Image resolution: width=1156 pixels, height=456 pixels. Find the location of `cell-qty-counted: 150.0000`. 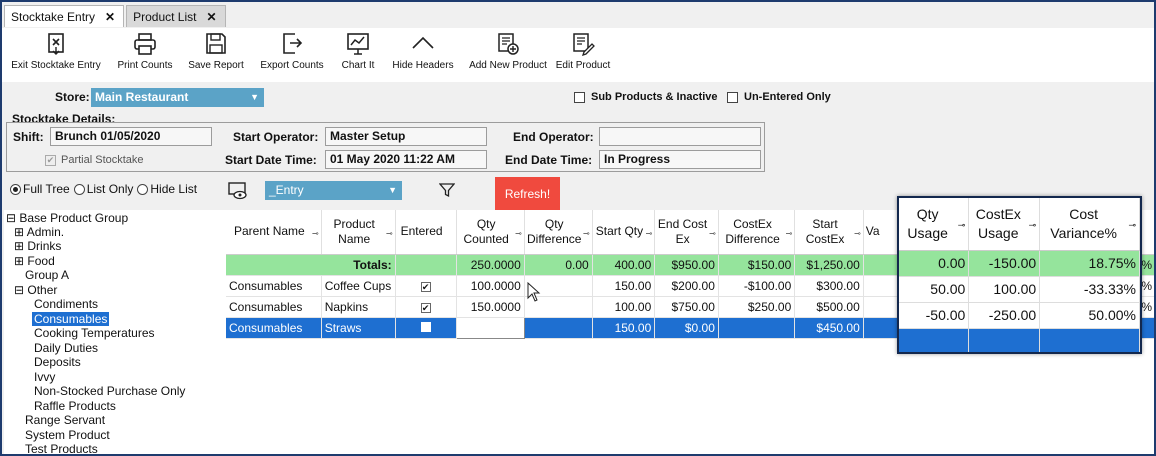

cell-qty-counted: 150.0000 is located at coordinates (490, 307).